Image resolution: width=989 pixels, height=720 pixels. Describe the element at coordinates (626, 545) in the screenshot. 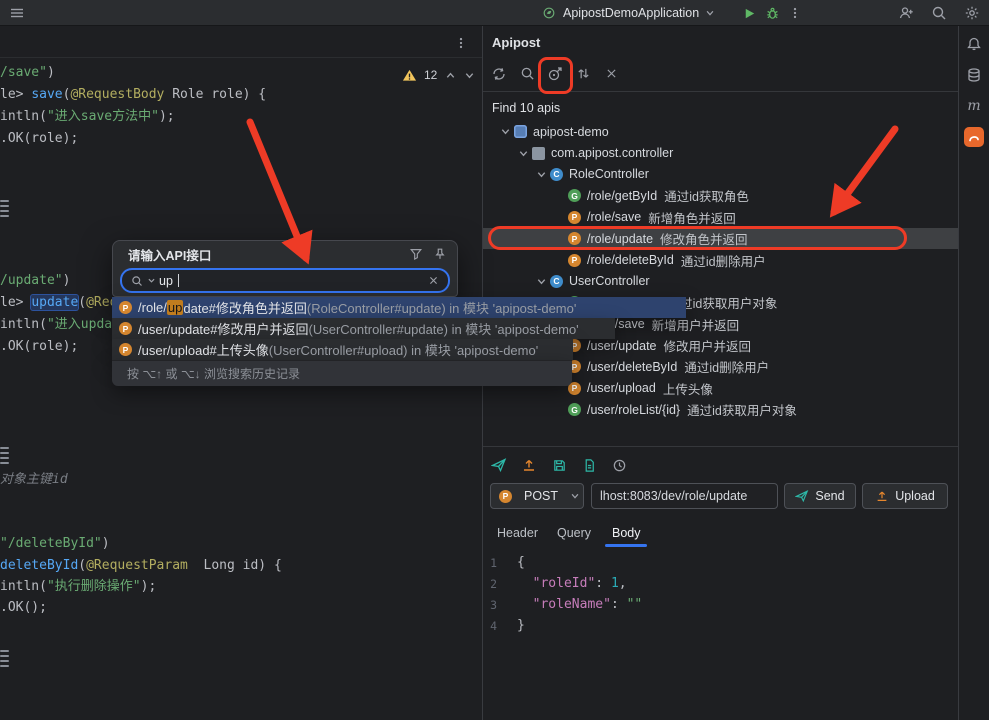

I see `active-tab-indicator` at that location.